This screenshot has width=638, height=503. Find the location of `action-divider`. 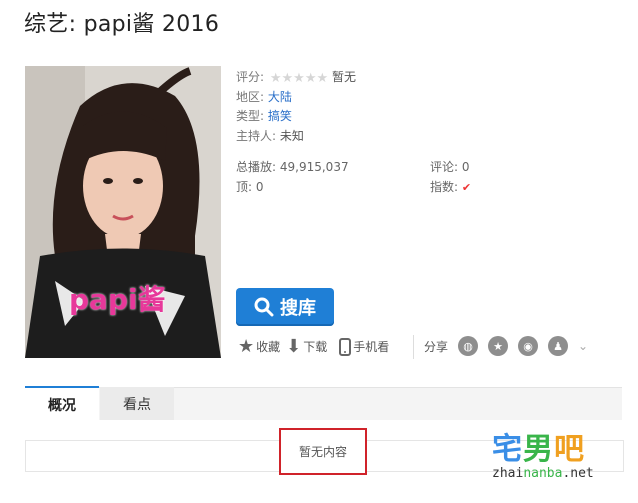

action-divider is located at coordinates (413, 347).